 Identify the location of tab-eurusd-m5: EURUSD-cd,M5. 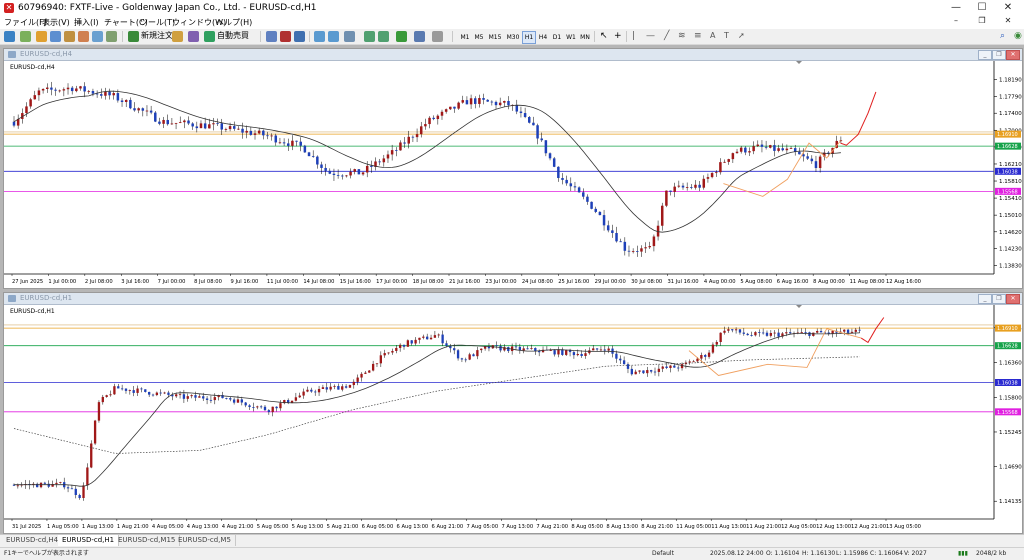
(205, 540).